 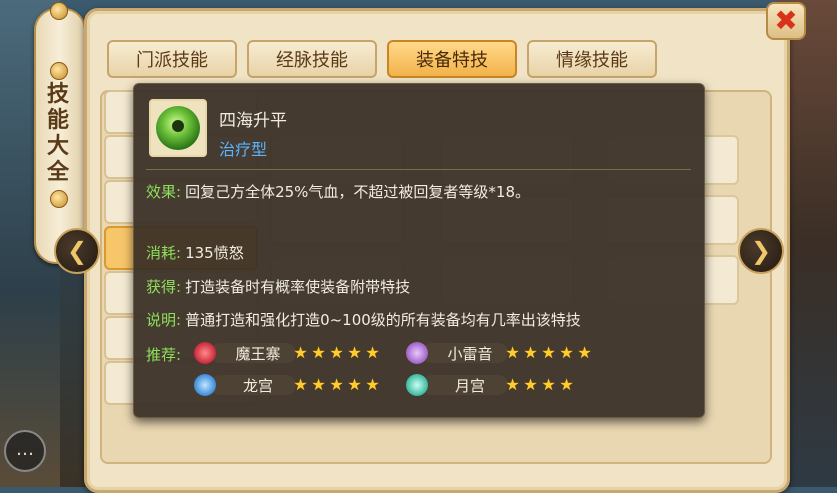 I want to click on effect-row: 效果: 回复己方全体25%气血，不超过被回复者等级*18。, so click(x=338, y=191).